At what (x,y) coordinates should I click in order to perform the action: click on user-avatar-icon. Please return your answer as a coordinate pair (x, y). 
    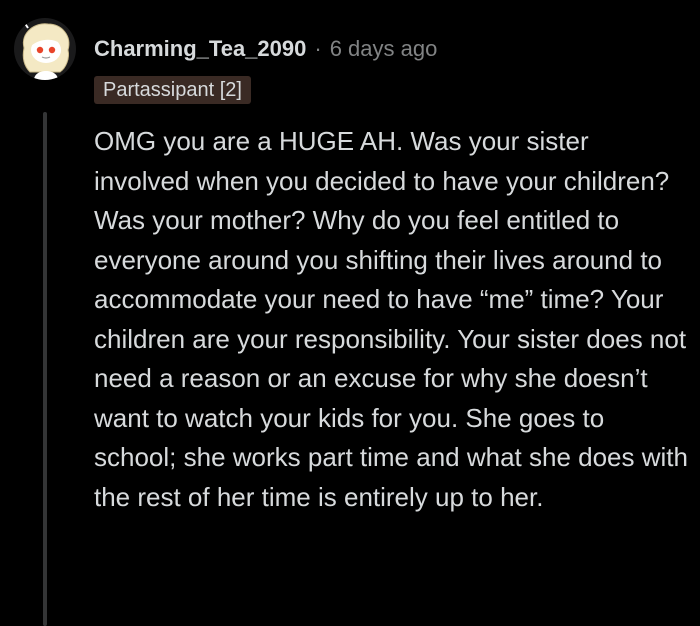
    Looking at the image, I should click on (45, 49).